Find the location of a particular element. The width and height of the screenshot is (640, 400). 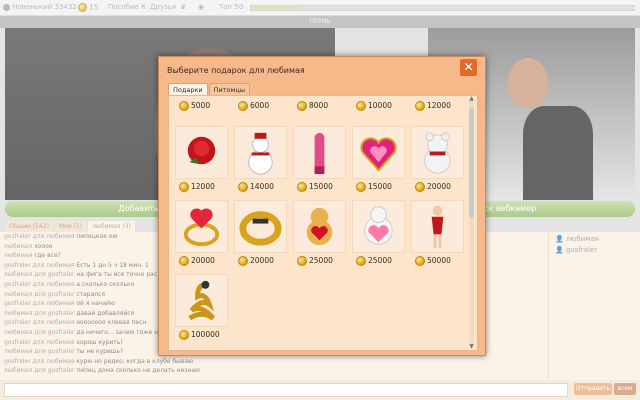

scroll-down-icon: ▼ is located at coordinates (471, 347).